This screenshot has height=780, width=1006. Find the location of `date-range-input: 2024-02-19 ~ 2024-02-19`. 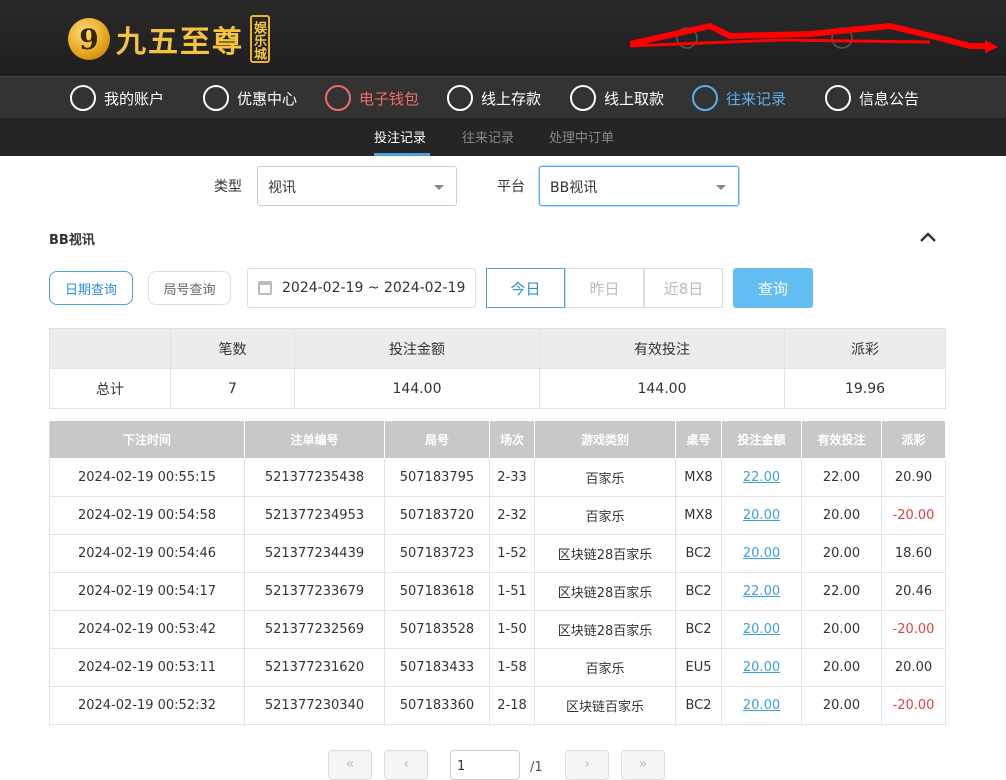

date-range-input: 2024-02-19 ~ 2024-02-19 is located at coordinates (361, 288).